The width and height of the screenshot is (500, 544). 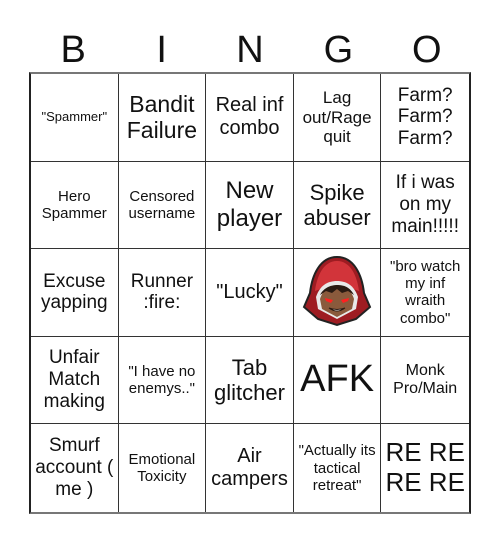 I want to click on bingo-cell: Spike abuser, so click(x=337, y=205).